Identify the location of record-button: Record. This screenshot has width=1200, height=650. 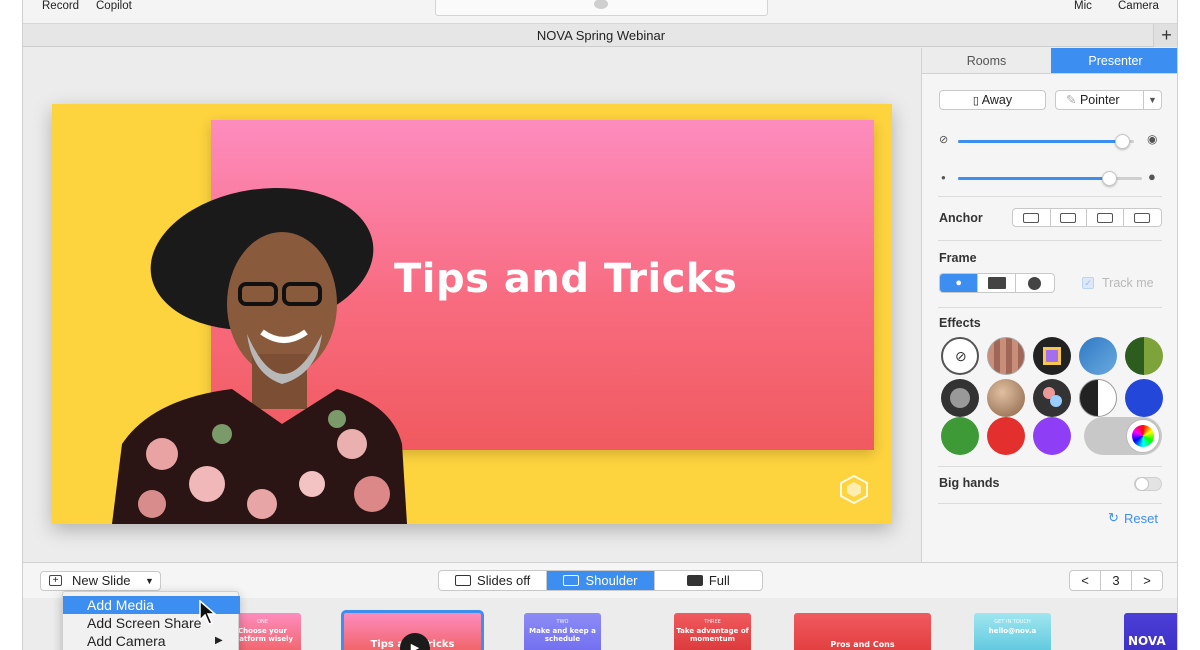
(60, 6).